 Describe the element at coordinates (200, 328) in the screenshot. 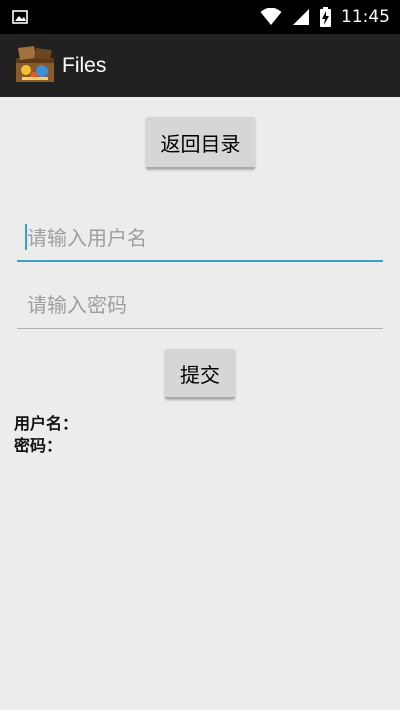

I see `password-underline` at that location.